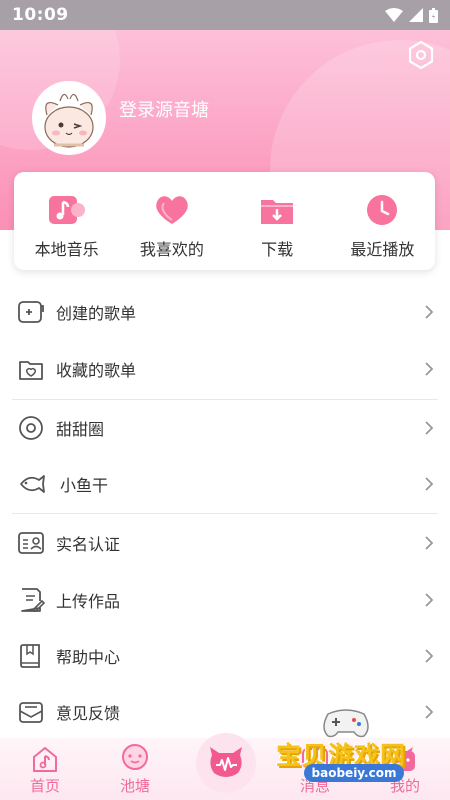  I want to click on create-playlist-icon, so click(31, 312).